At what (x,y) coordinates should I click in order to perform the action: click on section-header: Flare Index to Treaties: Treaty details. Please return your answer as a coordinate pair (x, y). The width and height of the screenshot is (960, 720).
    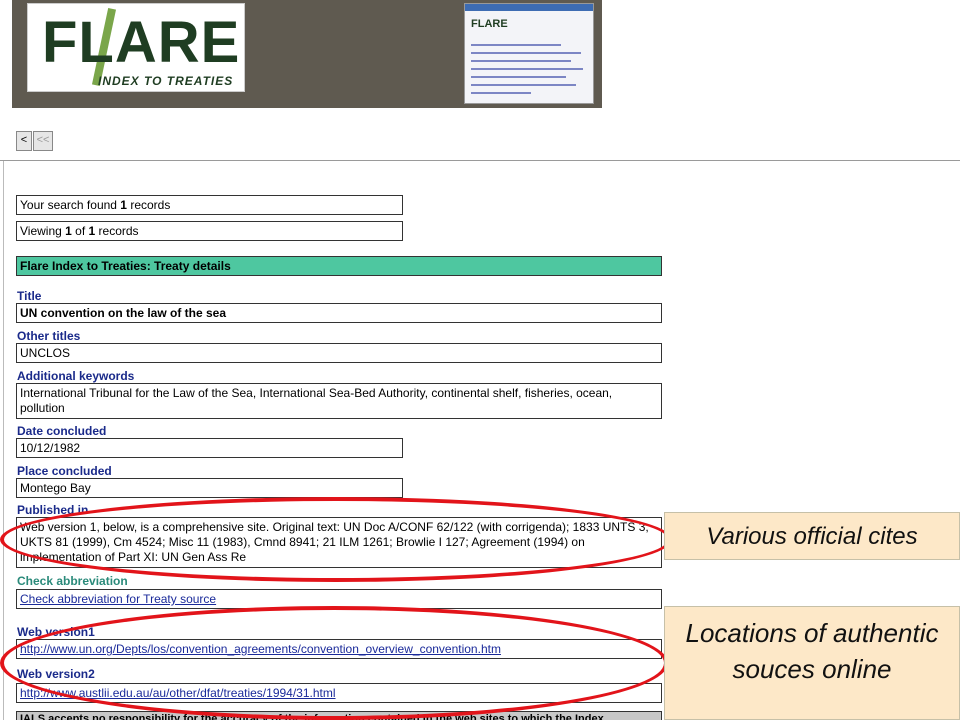
    Looking at the image, I should click on (339, 266).